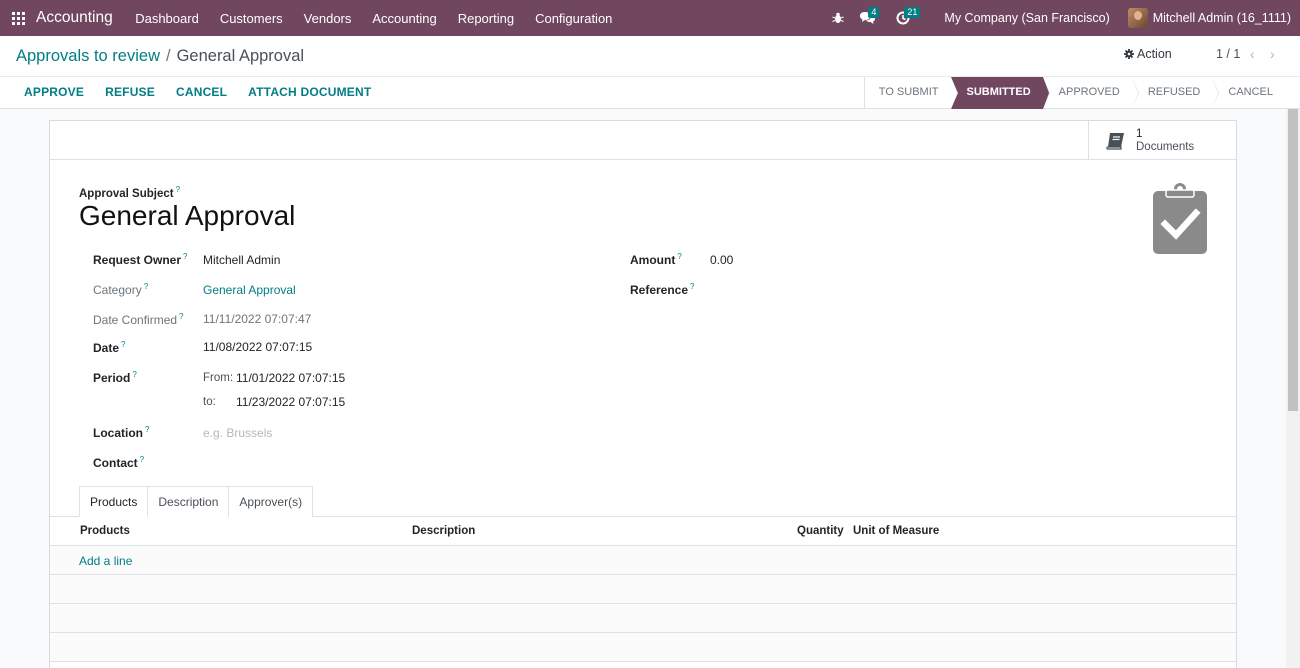 Image resolution: width=1300 pixels, height=668 pixels. I want to click on activities-clock-icon: 21, so click(906, 18).